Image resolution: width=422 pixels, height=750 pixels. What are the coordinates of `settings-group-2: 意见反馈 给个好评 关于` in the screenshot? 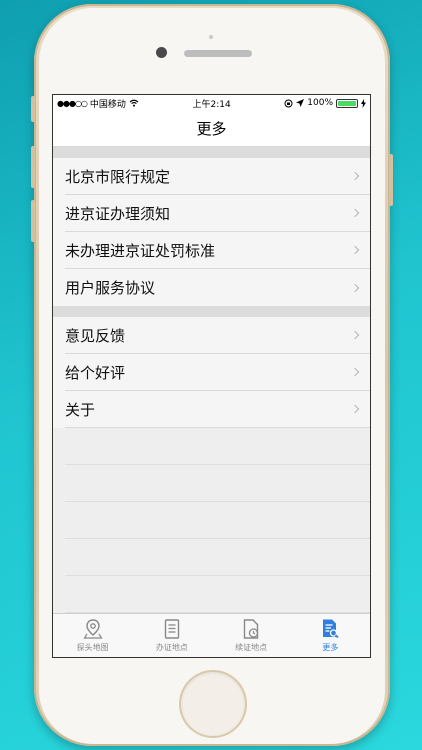 It's located at (211, 372).